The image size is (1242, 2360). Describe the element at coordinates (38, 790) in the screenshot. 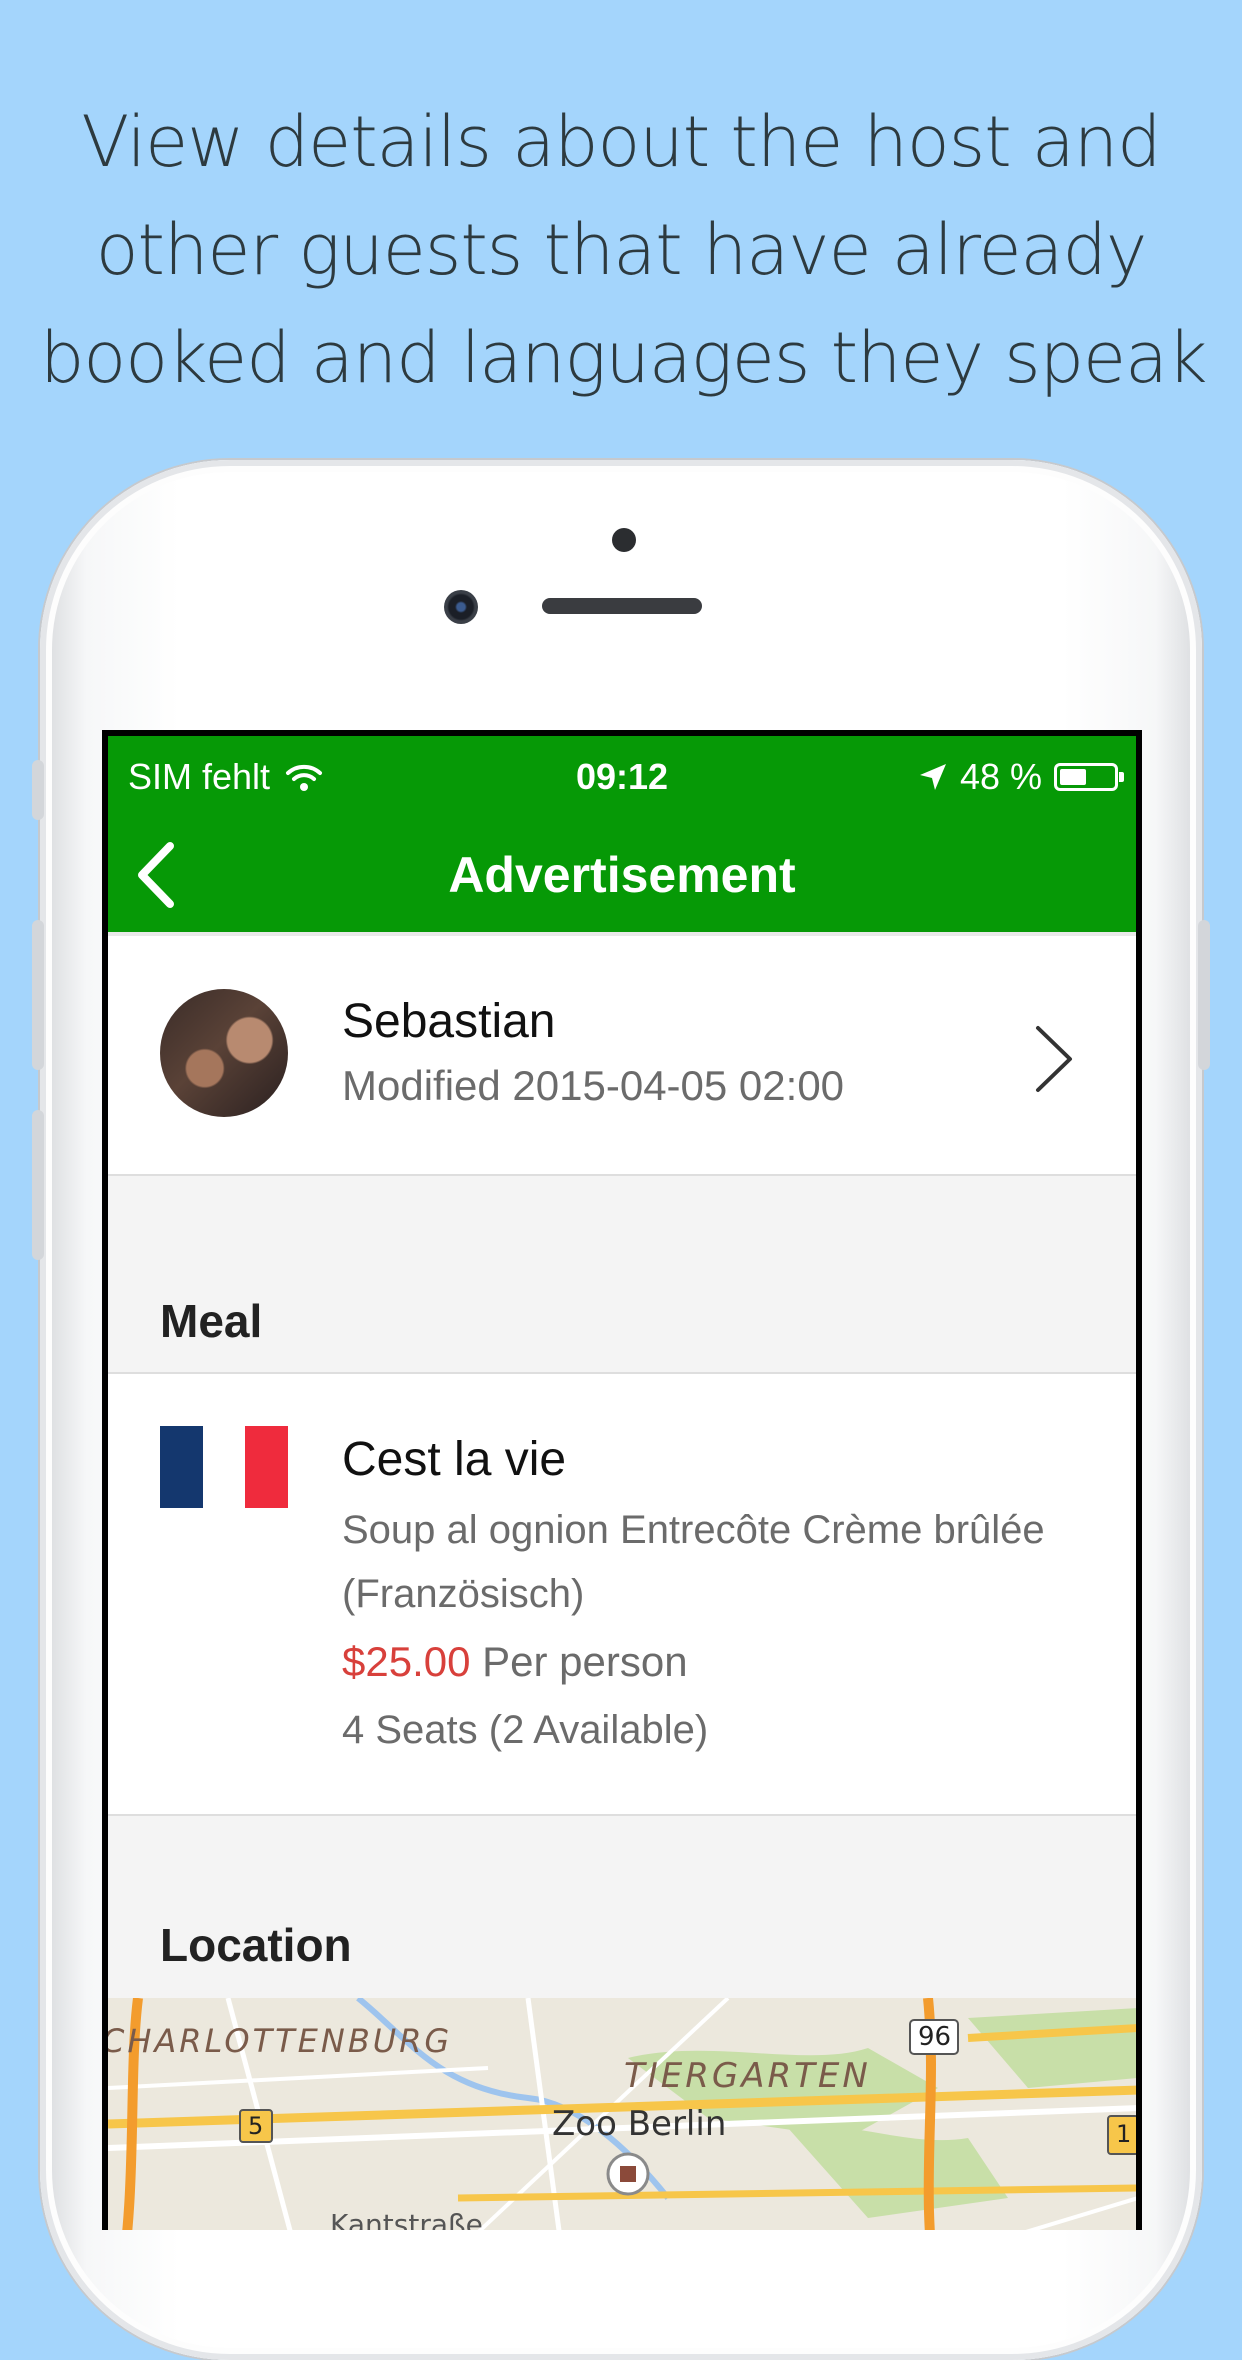

I see `mute-switch` at that location.